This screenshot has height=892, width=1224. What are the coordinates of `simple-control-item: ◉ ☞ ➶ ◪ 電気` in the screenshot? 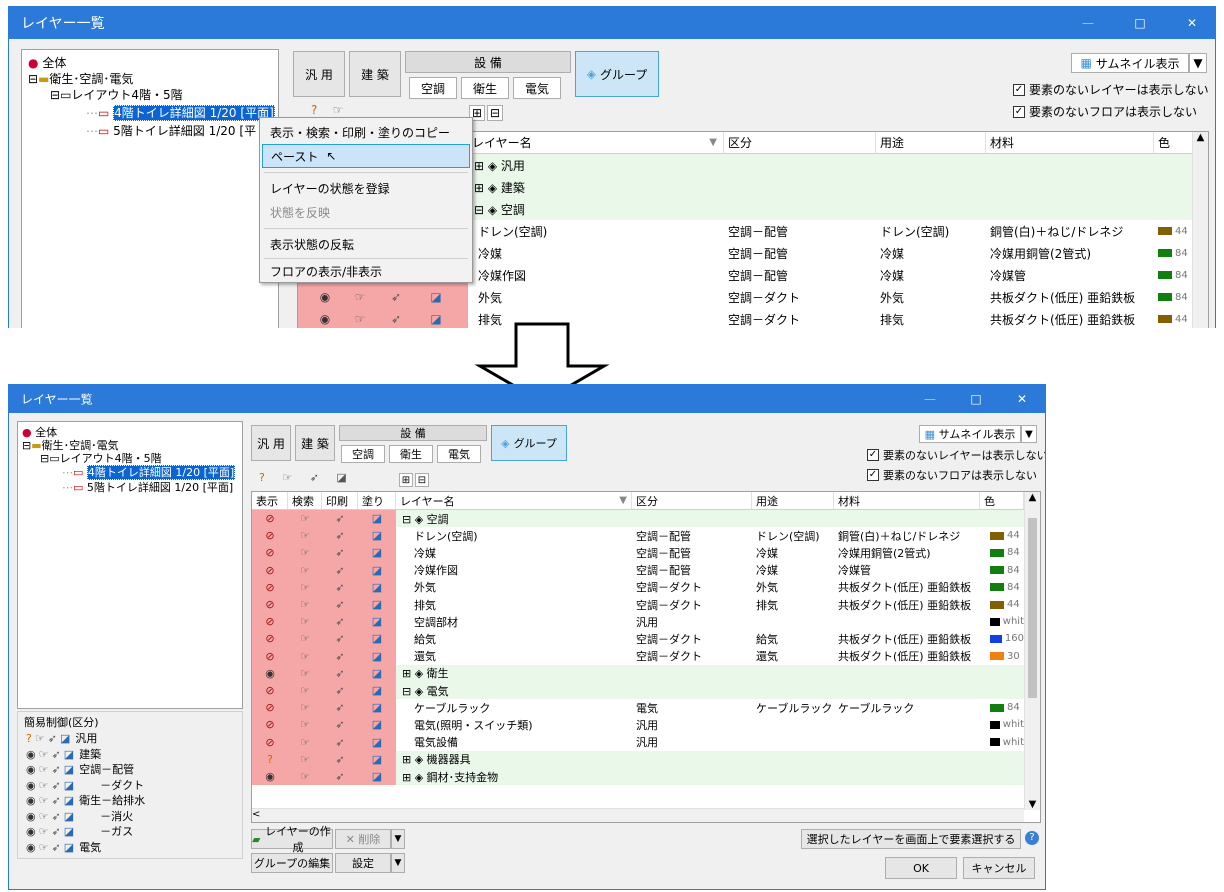 It's located at (63, 847).